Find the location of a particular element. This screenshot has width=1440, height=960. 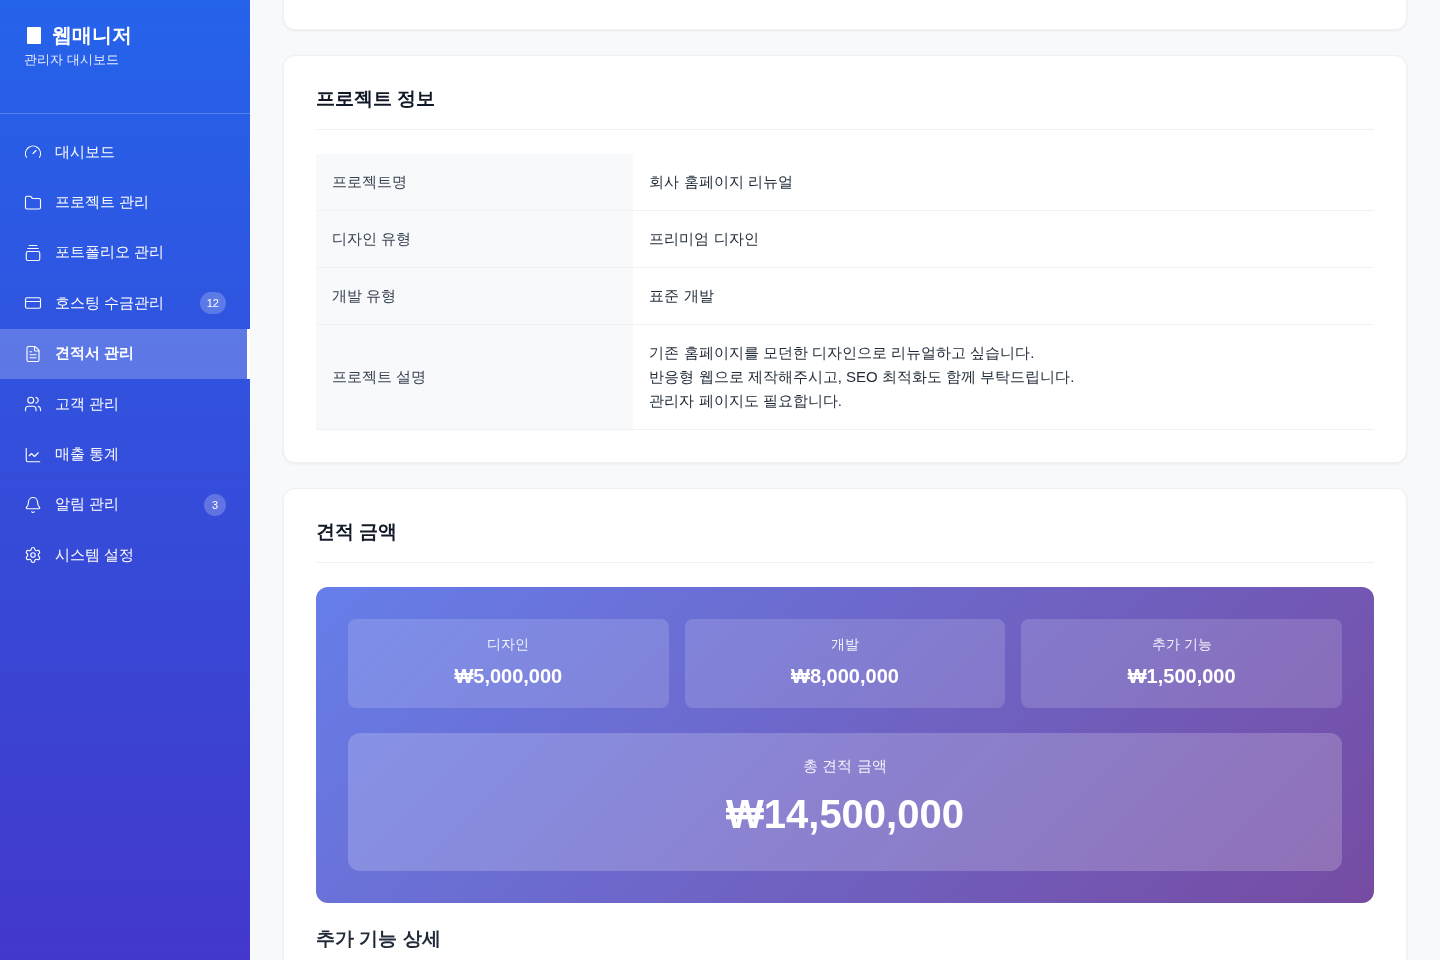

line-chart-icon is located at coordinates (33, 454).